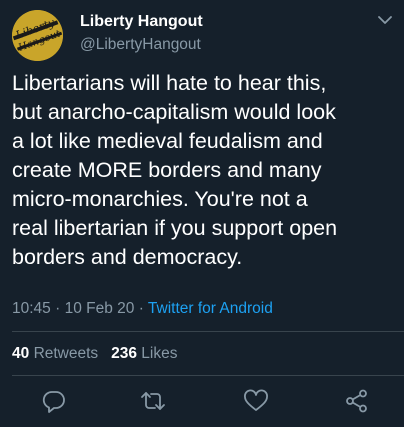 The height and width of the screenshot is (427, 404). I want to click on retweet-icon, so click(153, 401).